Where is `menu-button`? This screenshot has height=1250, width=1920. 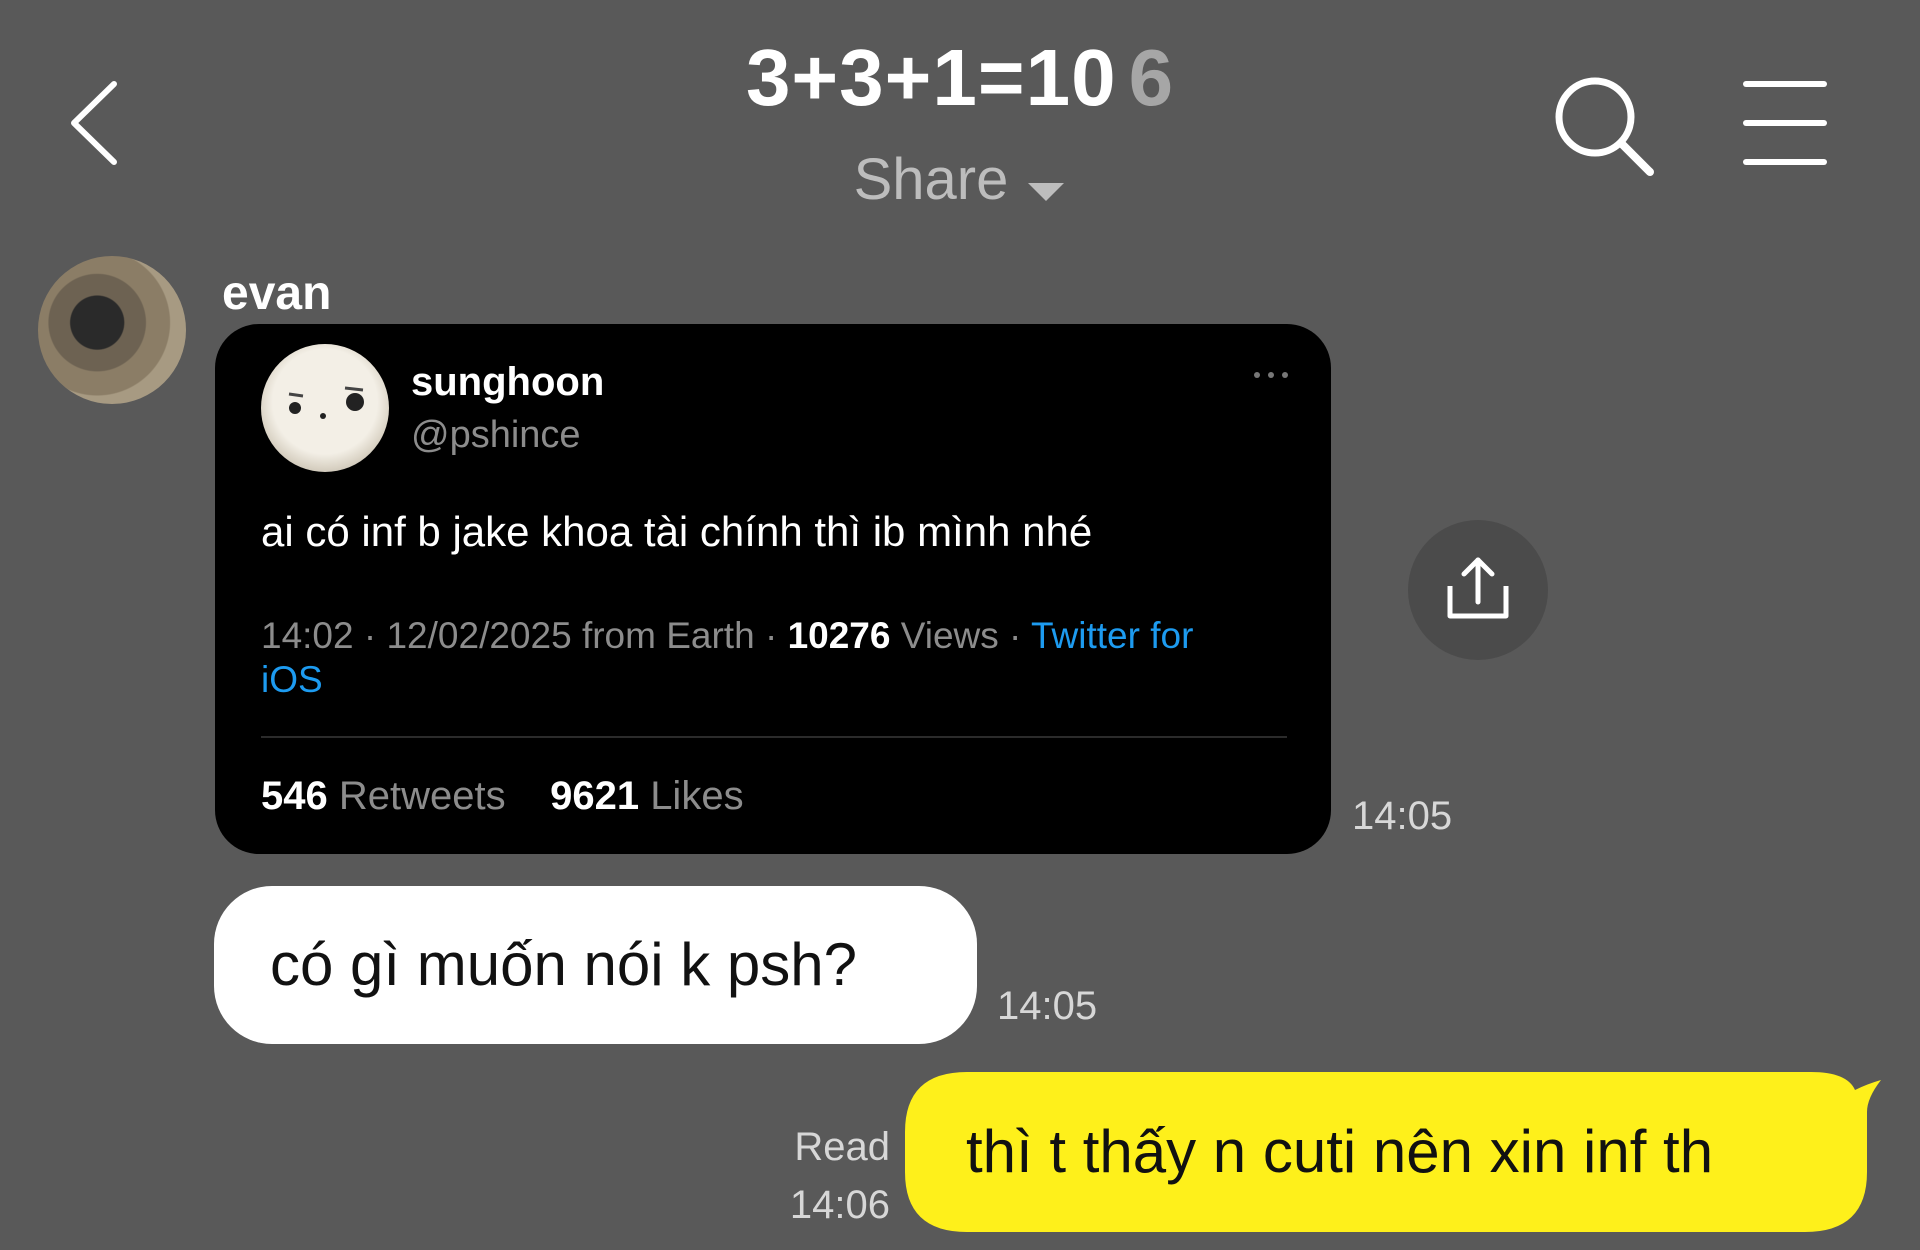
menu-button is located at coordinates (1785, 123).